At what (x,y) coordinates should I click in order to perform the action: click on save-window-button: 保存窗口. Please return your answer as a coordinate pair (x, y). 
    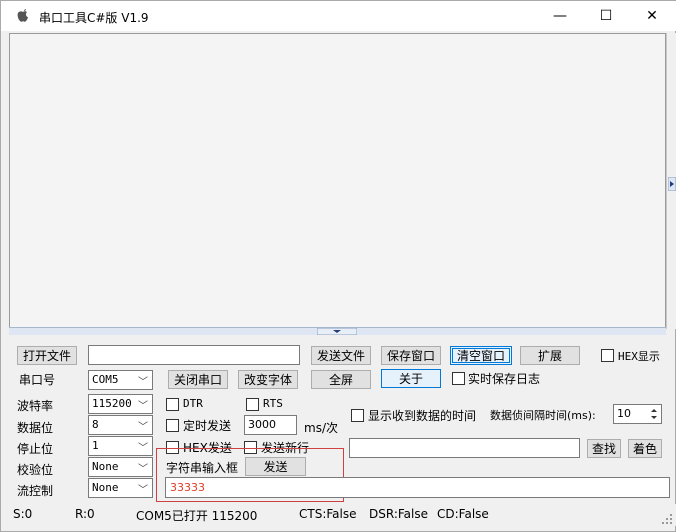
    Looking at the image, I should click on (411, 355).